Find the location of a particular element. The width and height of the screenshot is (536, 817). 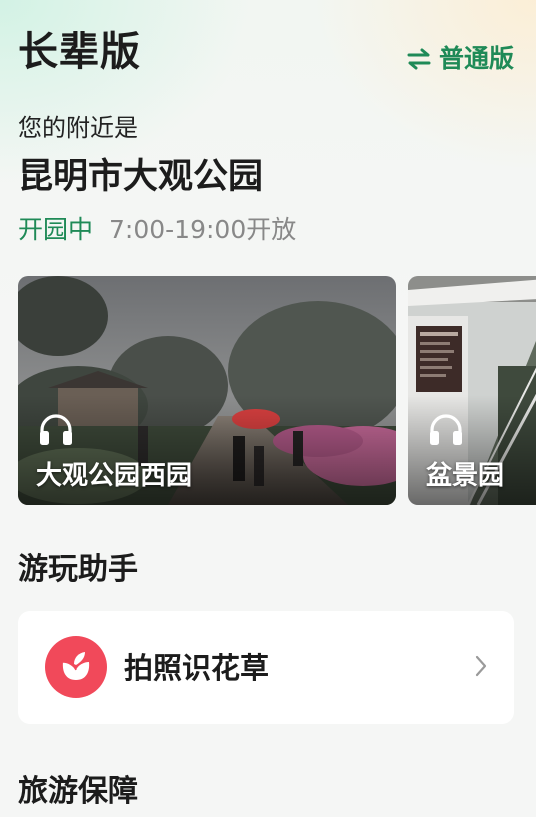

plant-identification-label: 拍照识花草 is located at coordinates (197, 668).